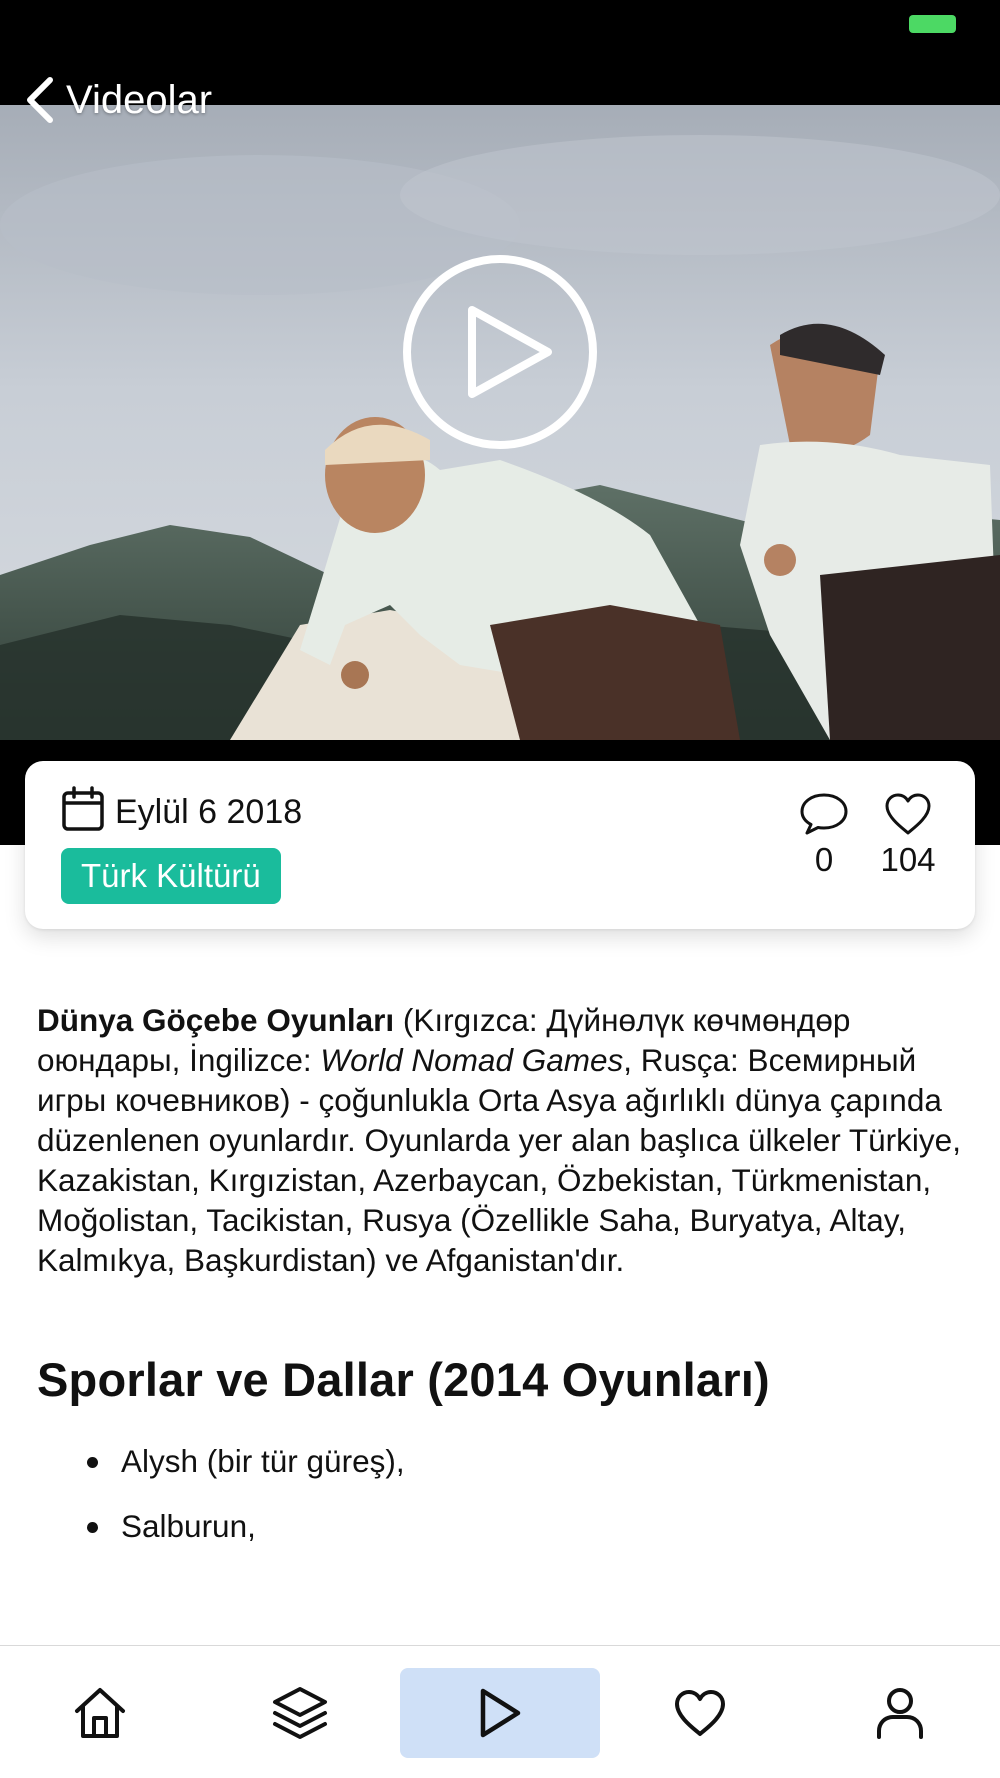  I want to click on play-icon, so click(500, 1713).